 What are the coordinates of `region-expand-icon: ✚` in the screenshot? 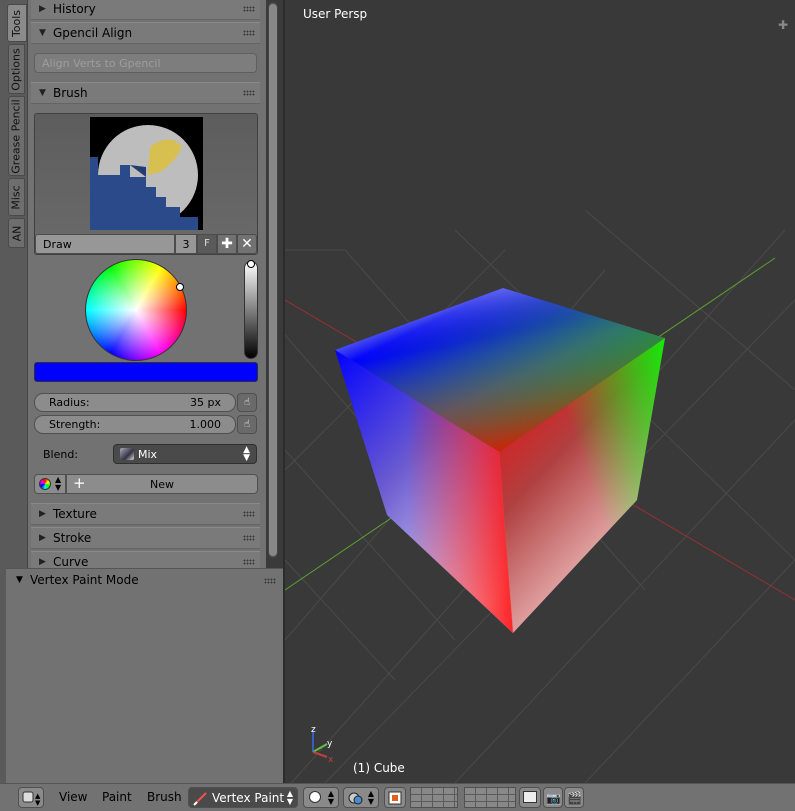 It's located at (783, 25).